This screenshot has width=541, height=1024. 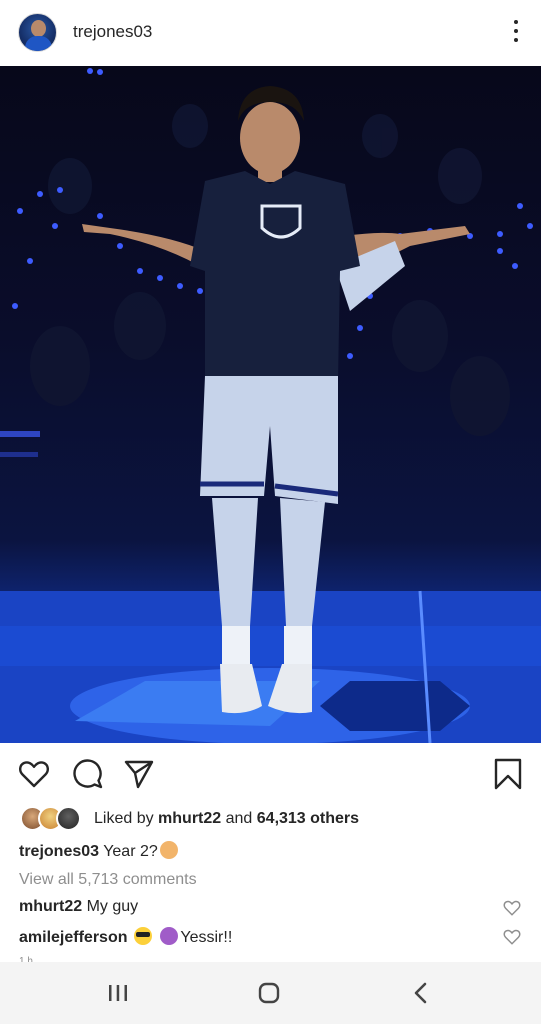 What do you see at coordinates (142, 936) in the screenshot?
I see `sunglasses-emoji-icon` at bounding box center [142, 936].